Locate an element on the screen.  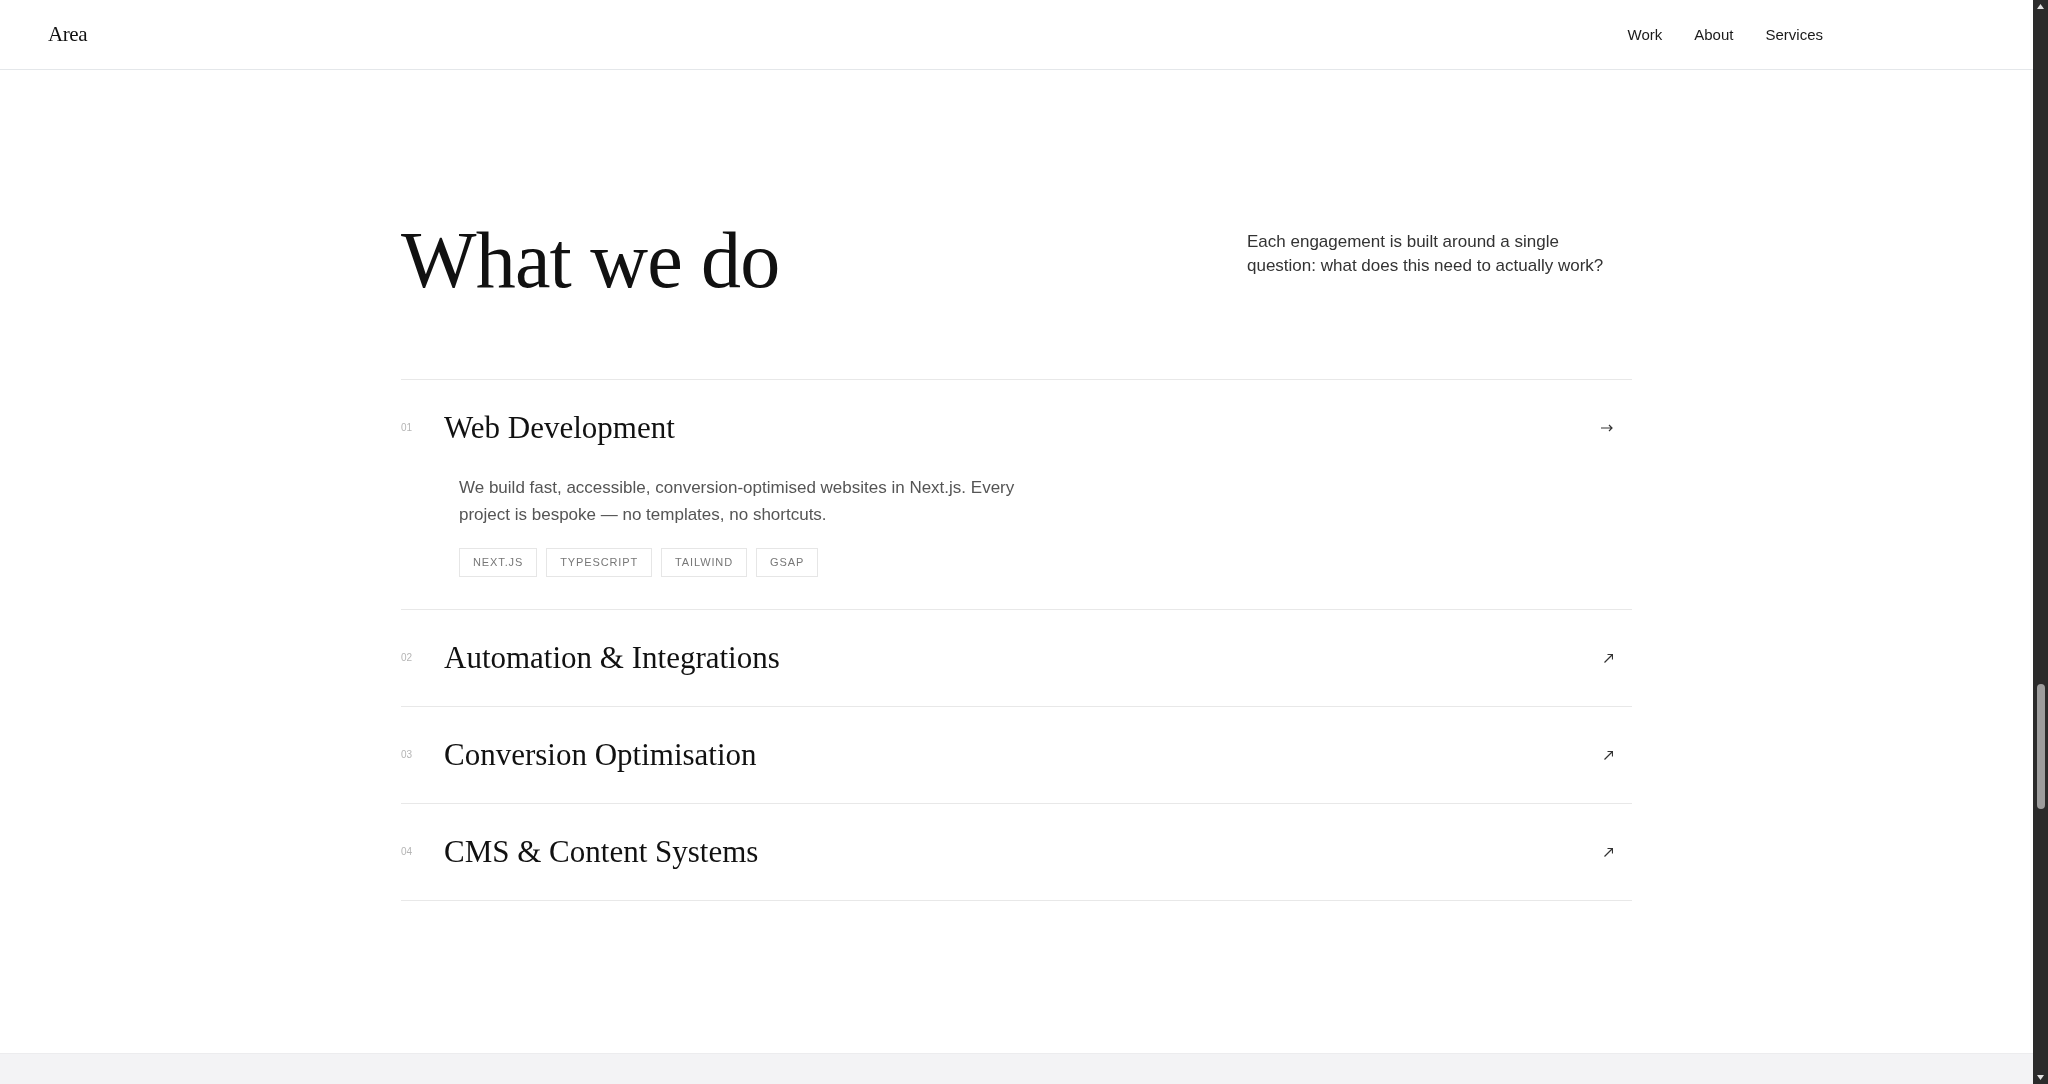
service-number: 02 is located at coordinates (407, 658).